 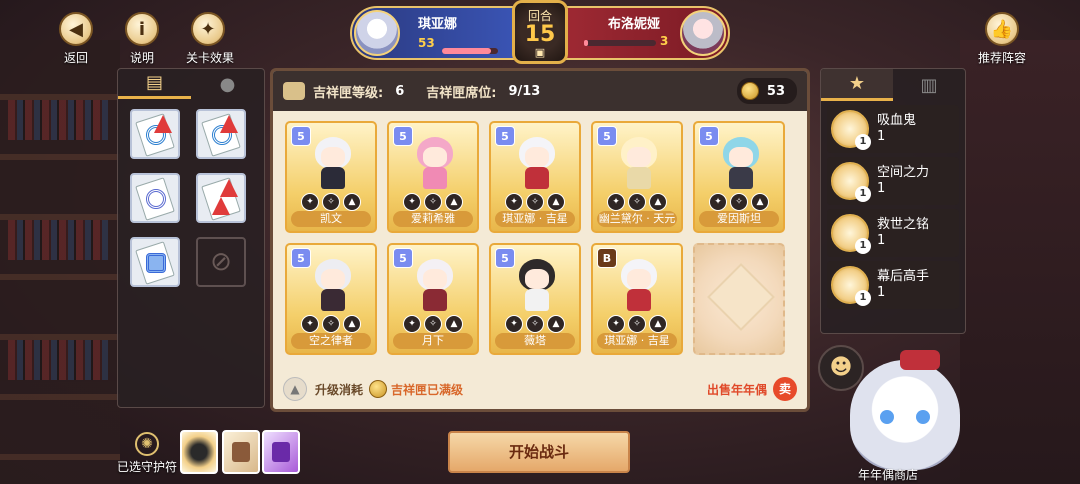 What do you see at coordinates (60, 262) in the screenshot?
I see `background-bookshelf` at bounding box center [60, 262].